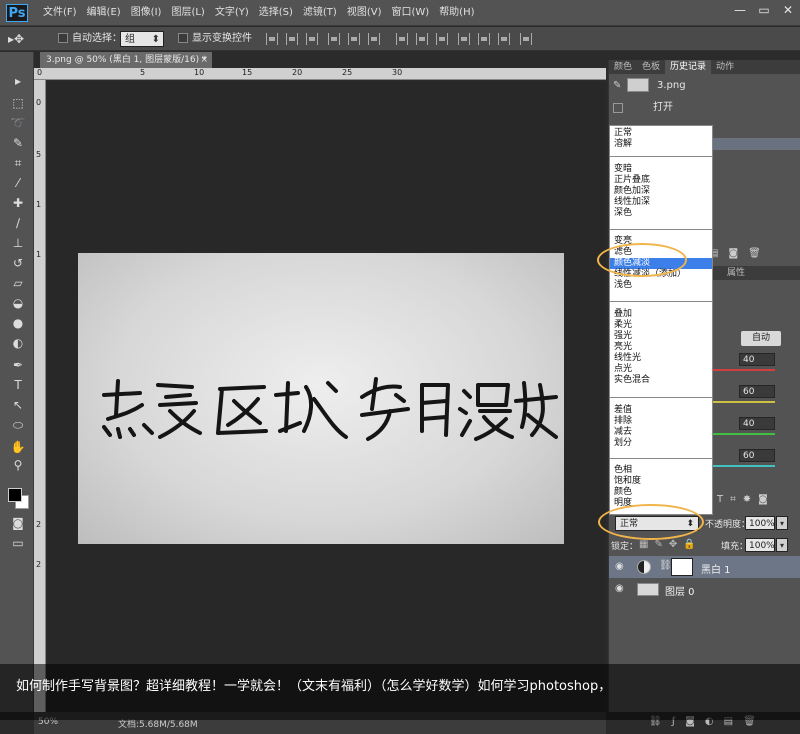 The image size is (800, 734). I want to click on align-hcenter-icon, so click(354, 39).